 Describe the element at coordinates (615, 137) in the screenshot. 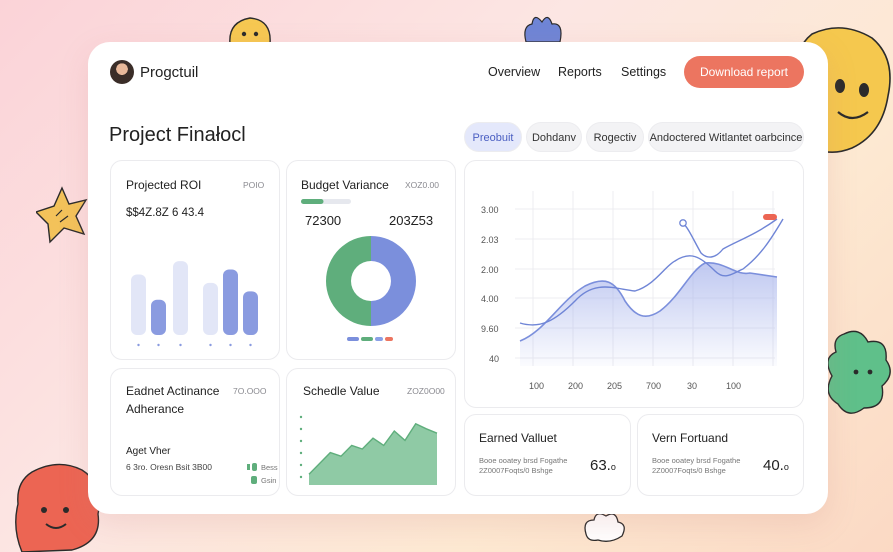

I see `filter-pill-3: Rogectiv` at that location.